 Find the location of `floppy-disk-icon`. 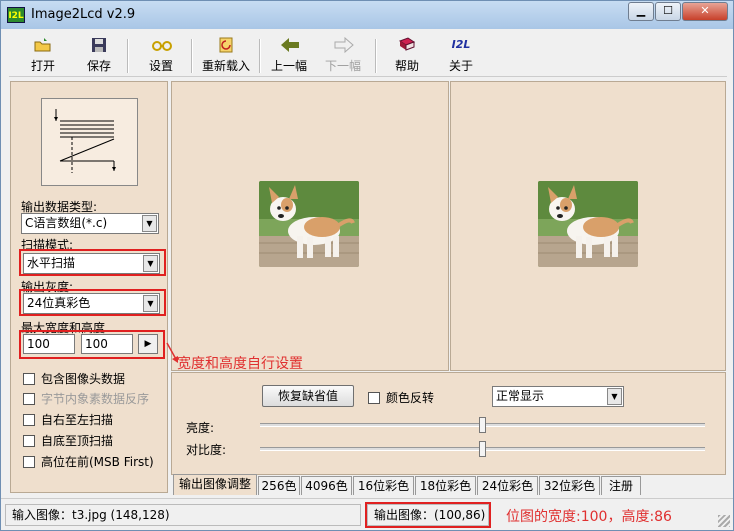

floppy-disk-icon is located at coordinates (99, 45).